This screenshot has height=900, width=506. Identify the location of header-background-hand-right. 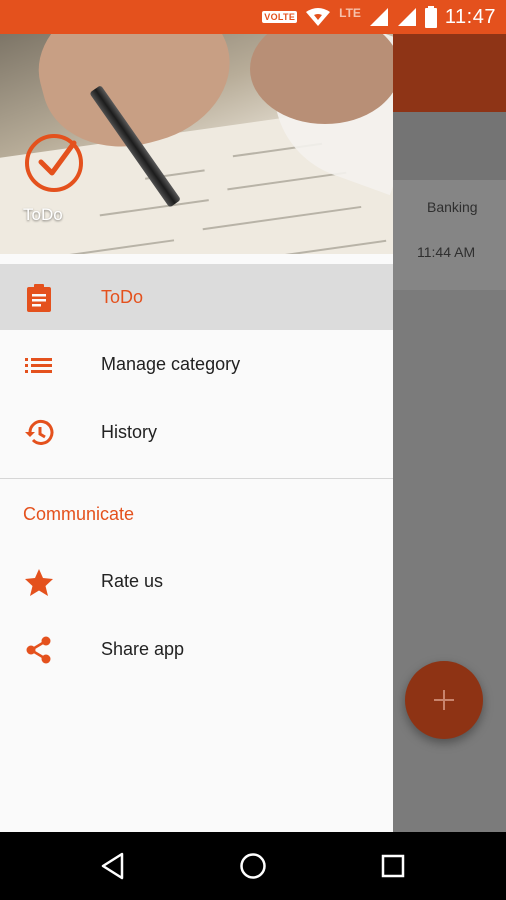
(321, 79).